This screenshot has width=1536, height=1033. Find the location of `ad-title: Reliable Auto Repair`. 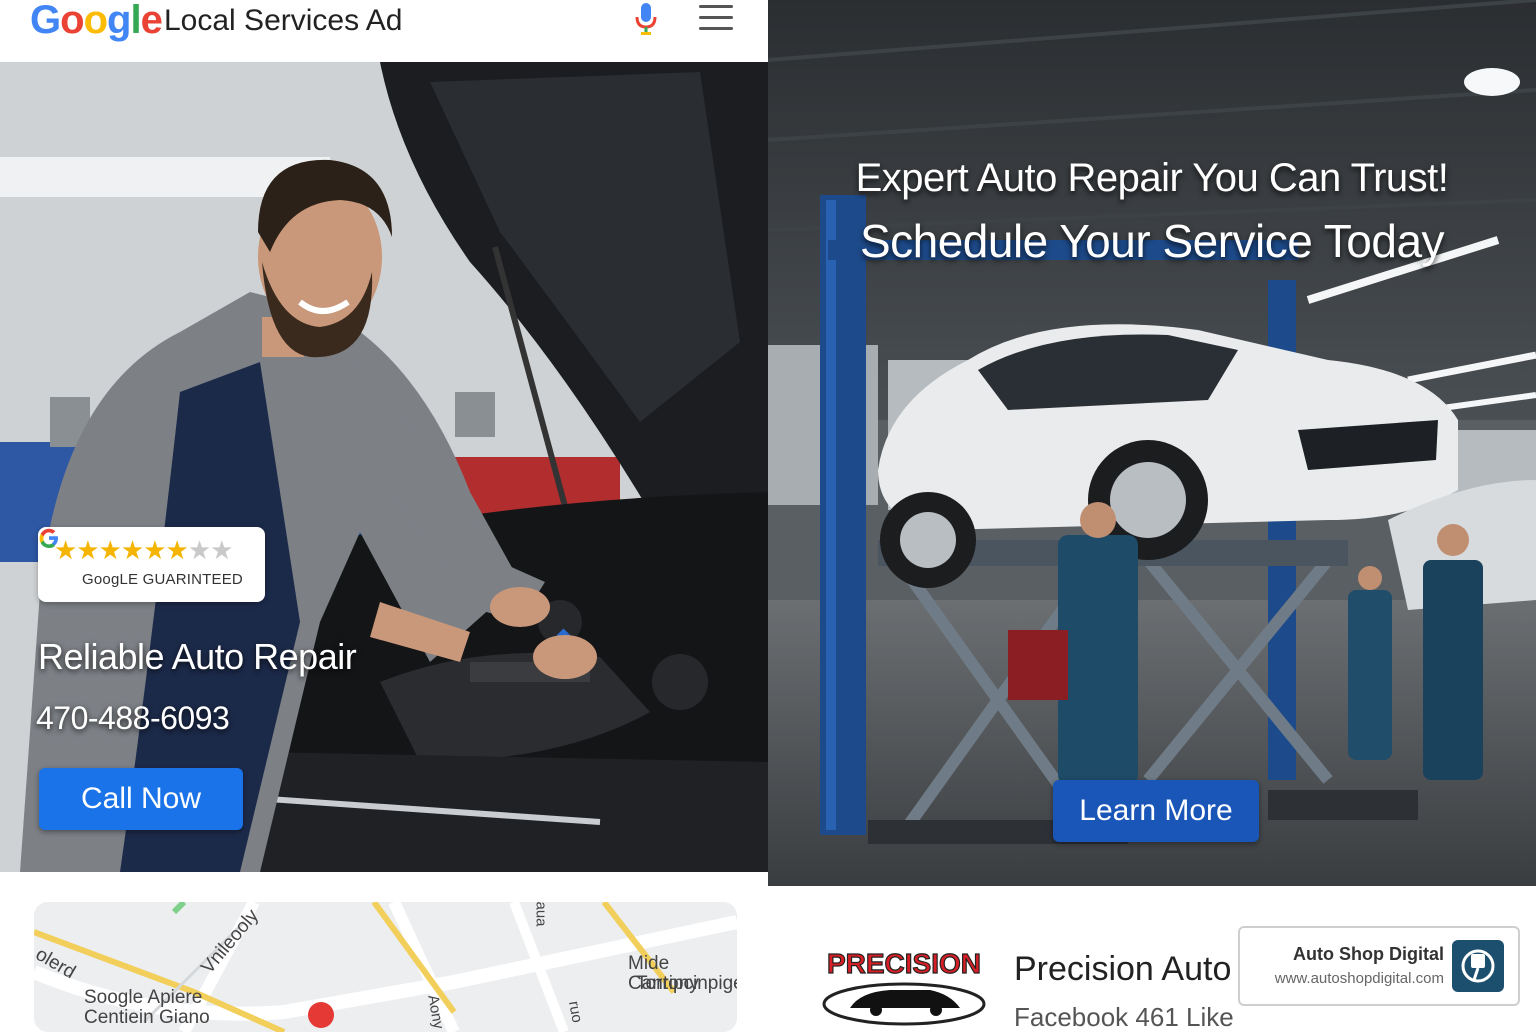

ad-title: Reliable Auto Repair is located at coordinates (197, 656).